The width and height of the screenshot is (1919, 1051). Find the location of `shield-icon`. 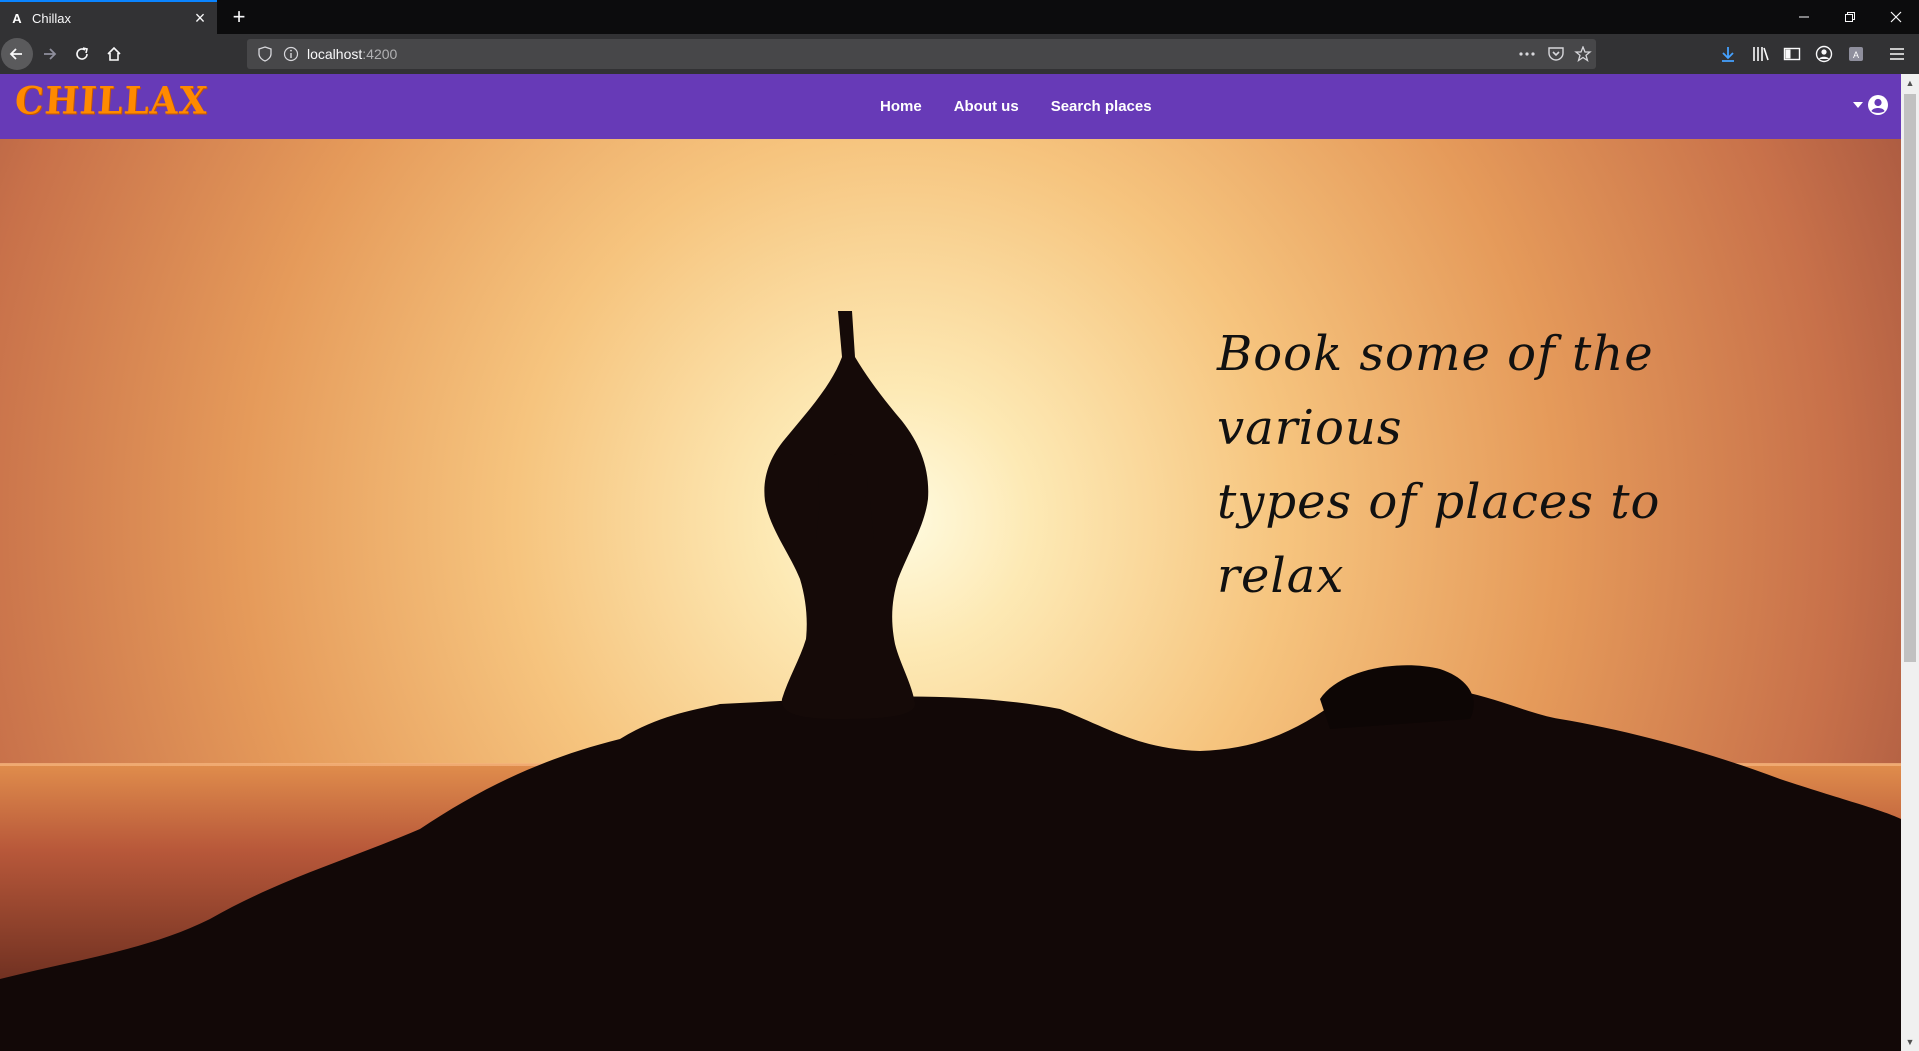

shield-icon is located at coordinates (265, 54).